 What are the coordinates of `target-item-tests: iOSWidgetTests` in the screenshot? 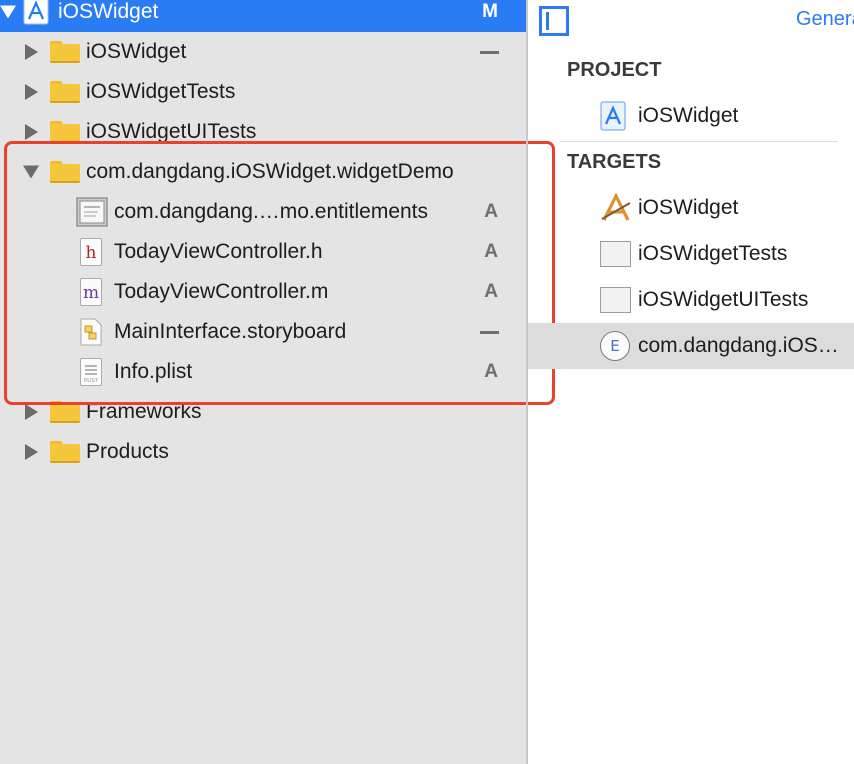 It's located at (691, 254).